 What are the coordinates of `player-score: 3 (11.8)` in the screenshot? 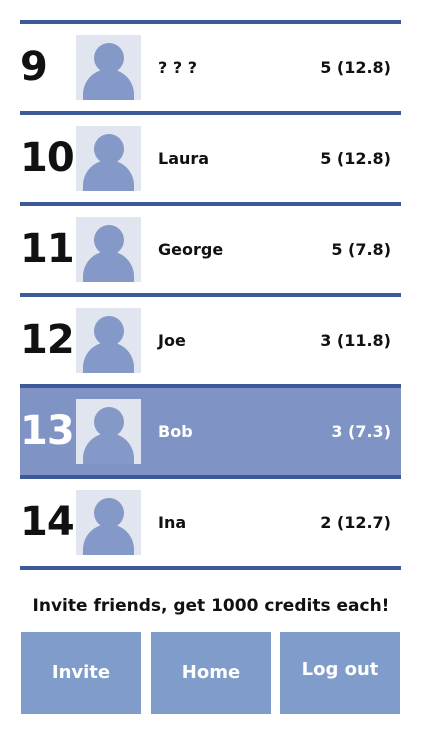 It's located at (355, 340).